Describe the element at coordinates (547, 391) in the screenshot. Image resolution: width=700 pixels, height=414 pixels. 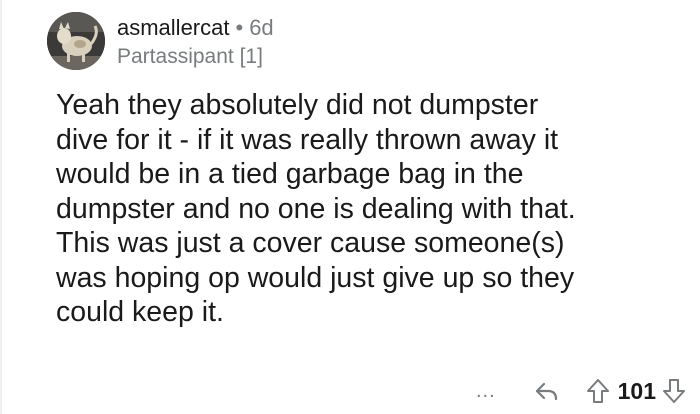
I see `reply-icon` at that location.